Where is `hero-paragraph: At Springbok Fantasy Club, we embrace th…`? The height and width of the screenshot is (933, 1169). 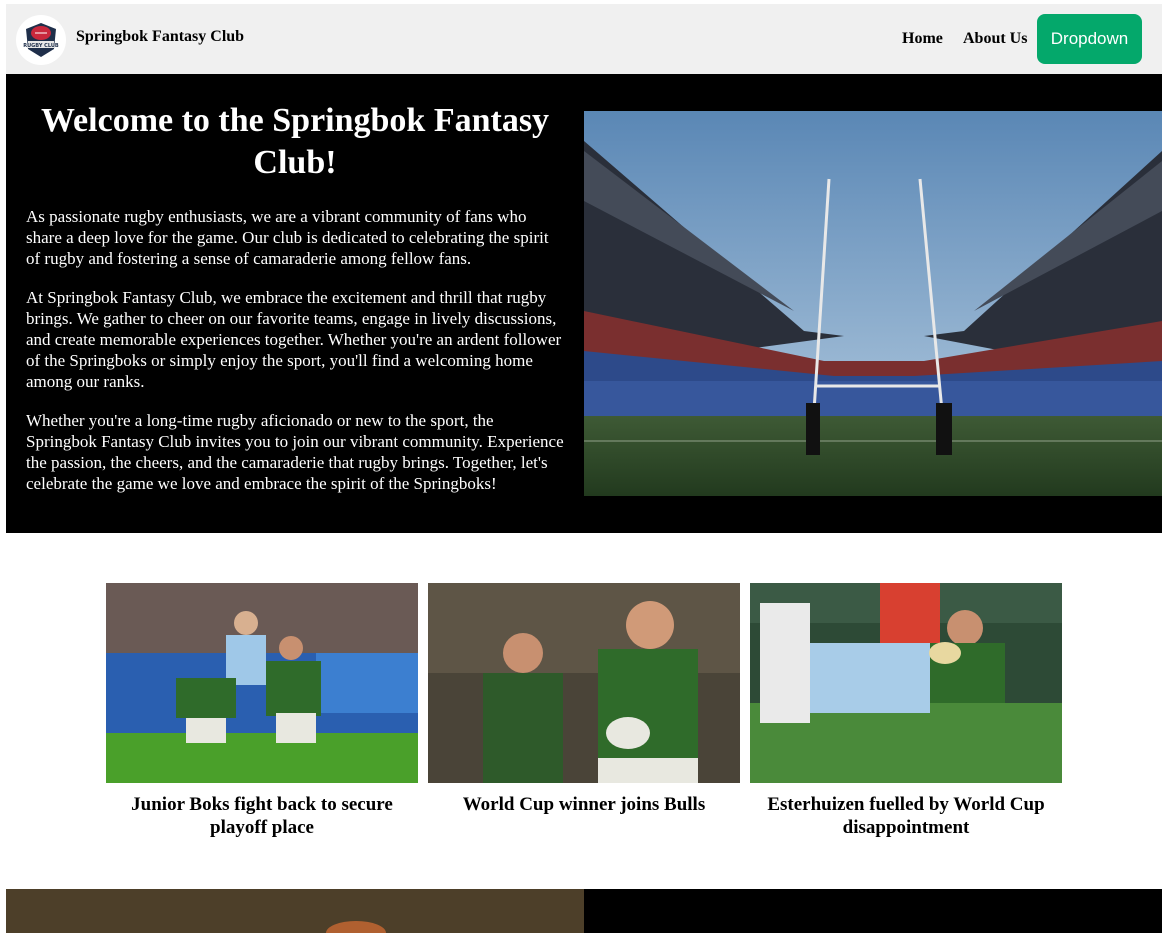 hero-paragraph: At Springbok Fantasy Club, we embrace th… is located at coordinates (294, 339).